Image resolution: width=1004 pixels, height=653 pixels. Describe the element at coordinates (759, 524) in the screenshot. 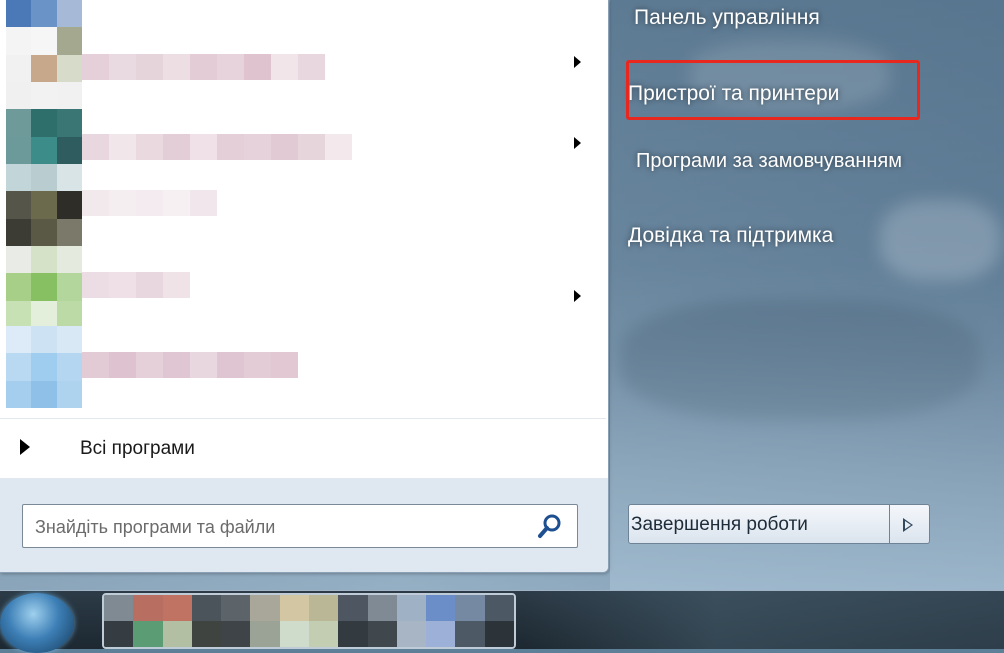

I see `shutdown-button: Завершення роботи` at that location.